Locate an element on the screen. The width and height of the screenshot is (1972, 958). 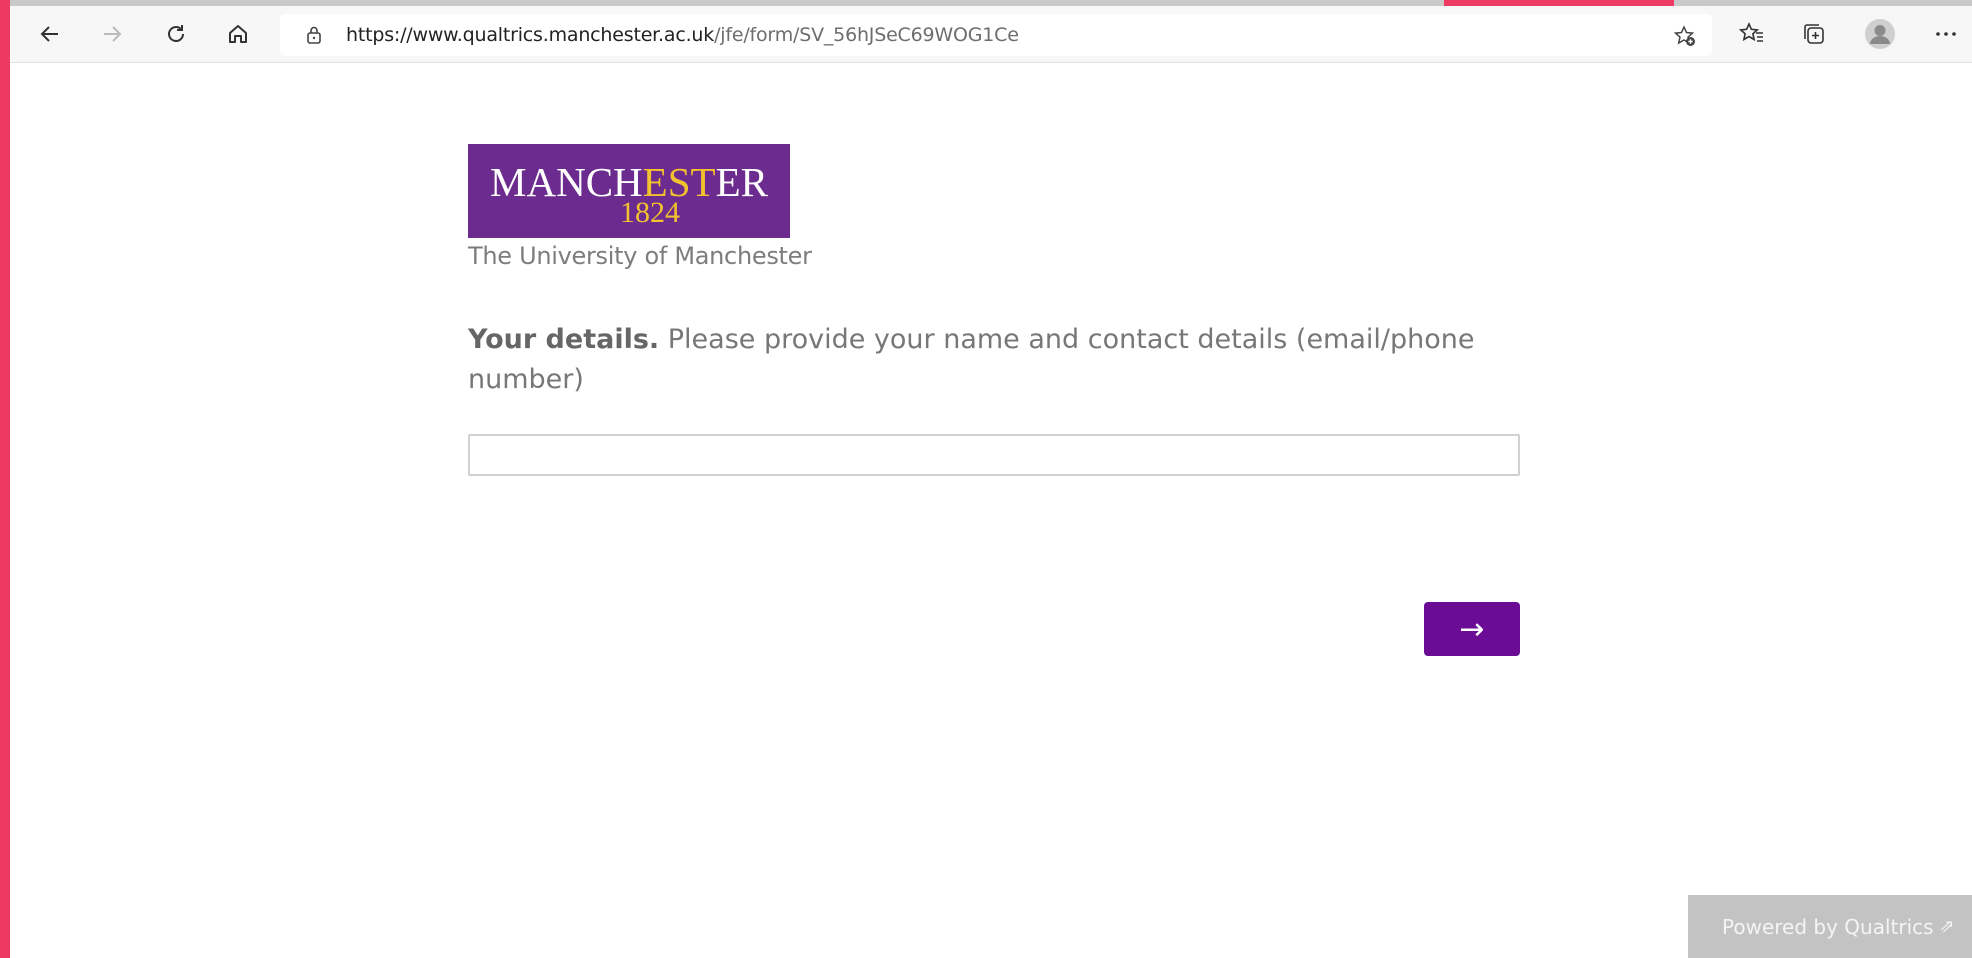
next-button: → is located at coordinates (1472, 629).